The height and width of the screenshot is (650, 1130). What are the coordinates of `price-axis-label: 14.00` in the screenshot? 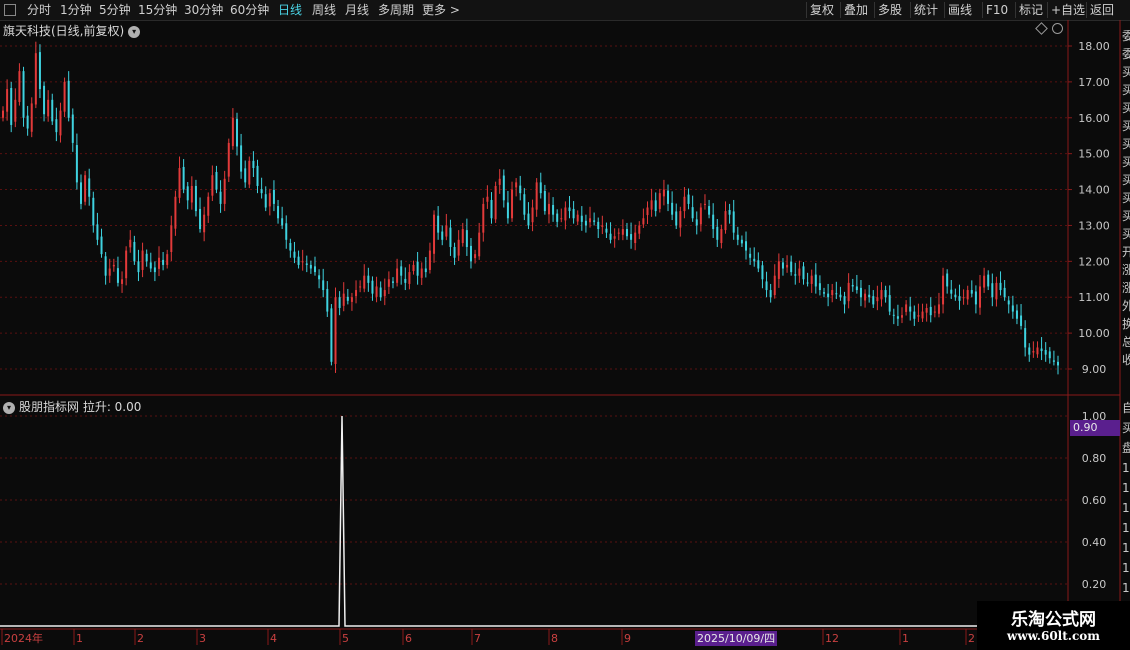 It's located at (1094, 190).